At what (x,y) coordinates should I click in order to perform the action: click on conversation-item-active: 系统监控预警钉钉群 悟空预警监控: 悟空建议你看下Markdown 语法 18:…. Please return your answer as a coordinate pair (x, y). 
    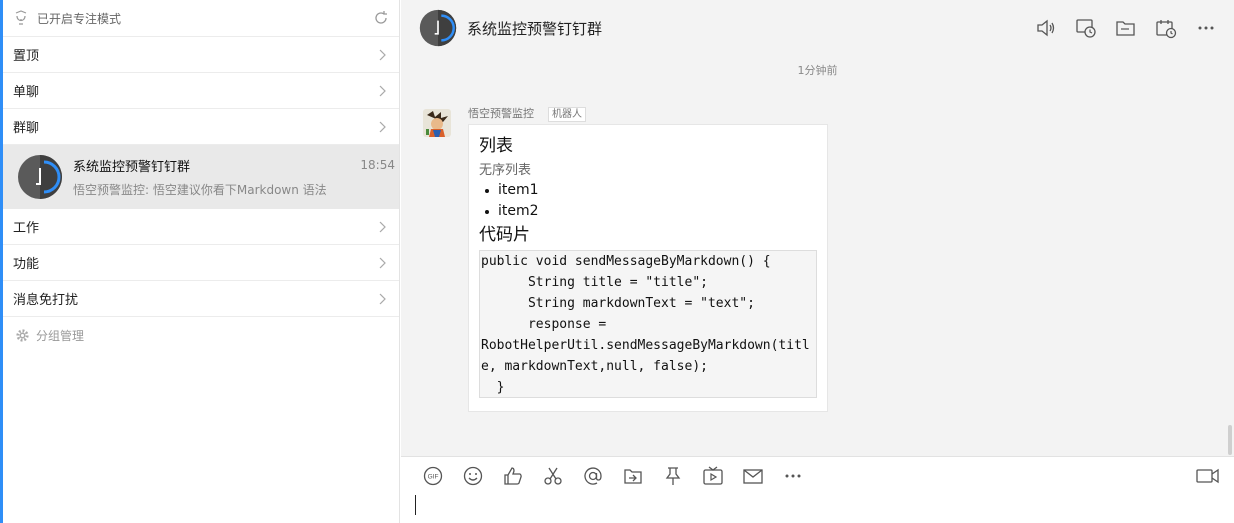
    Looking at the image, I should click on (201, 177).